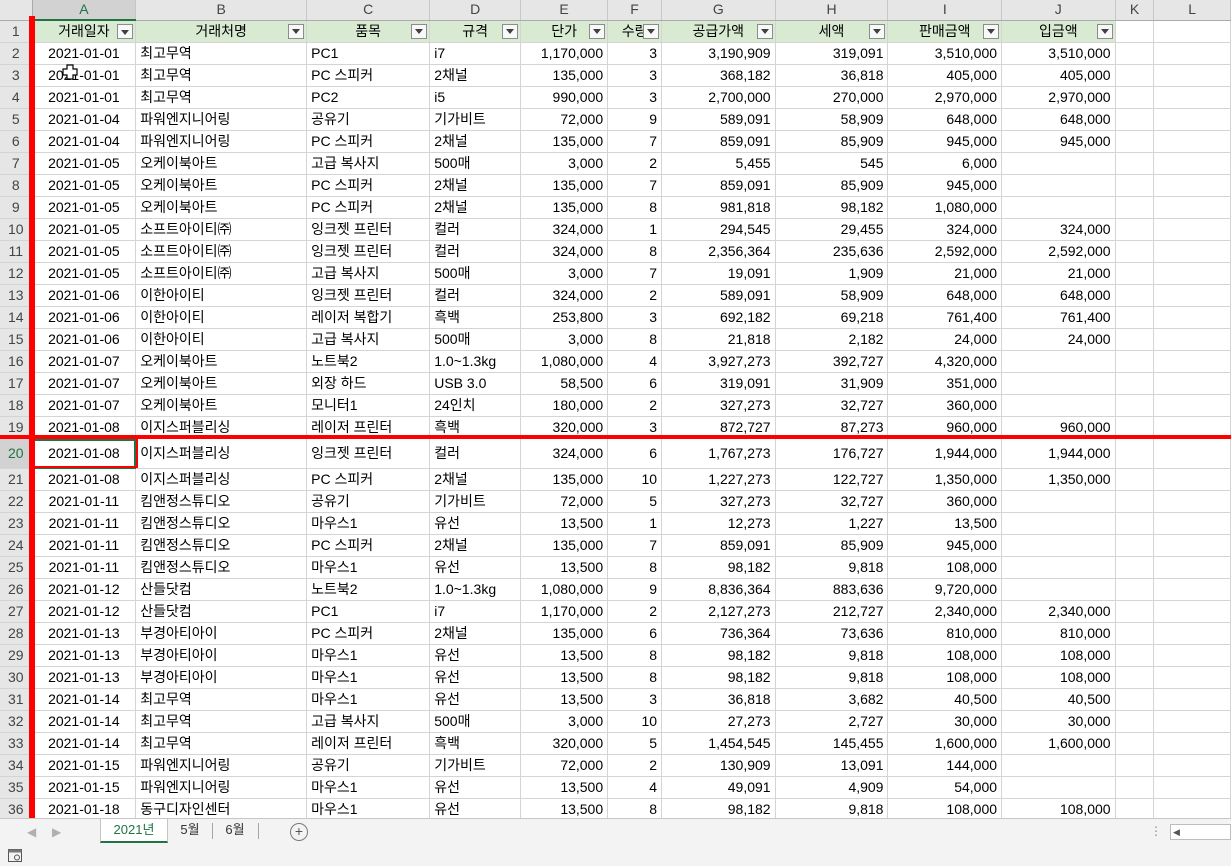  Describe the element at coordinates (16, 721) in the screenshot. I see `row-header: 32` at that location.